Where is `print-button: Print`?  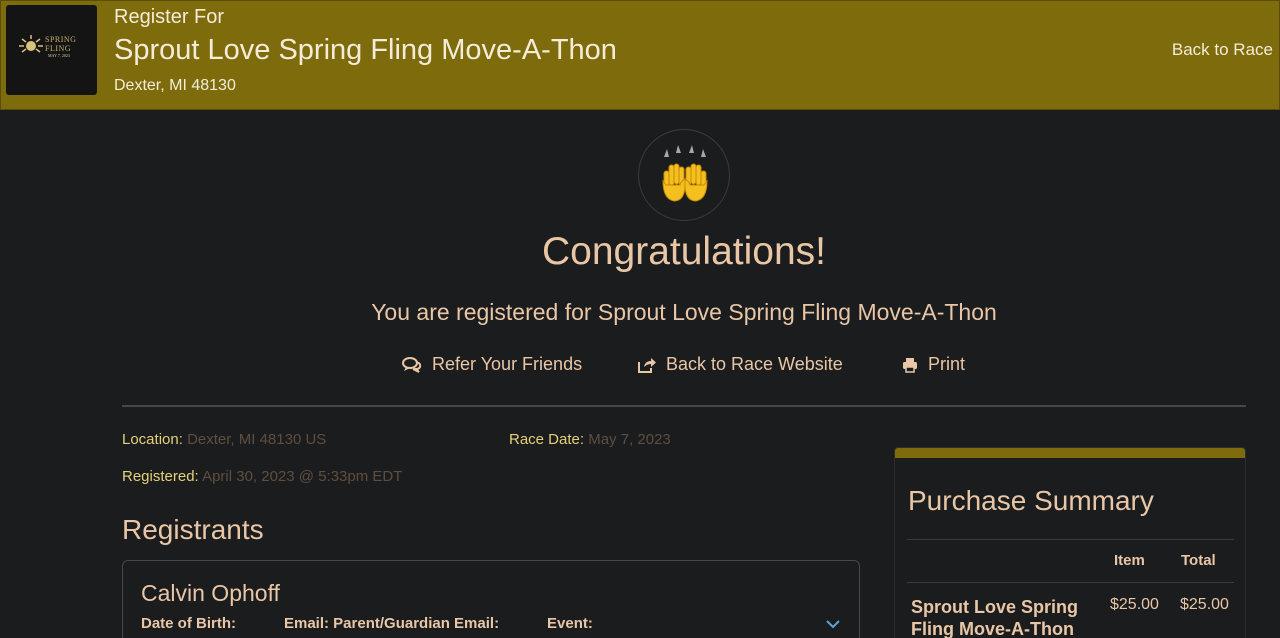
print-button: Print is located at coordinates (933, 364).